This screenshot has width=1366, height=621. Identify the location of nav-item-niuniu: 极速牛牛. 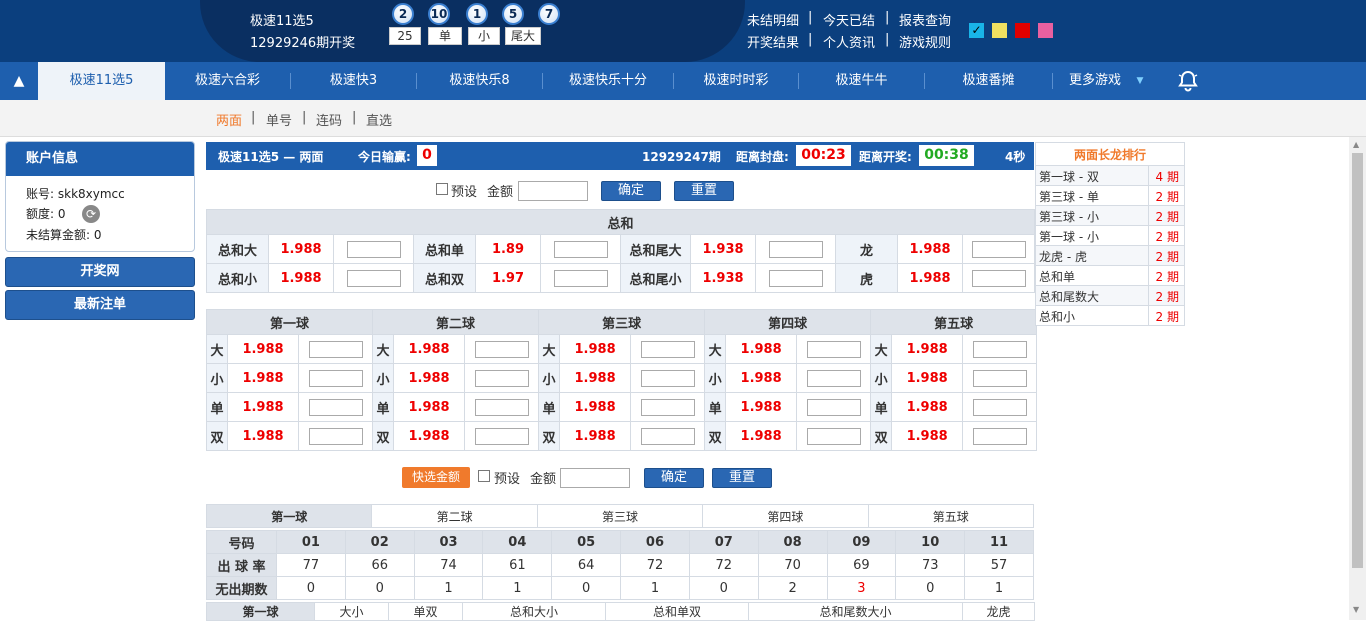
(861, 81).